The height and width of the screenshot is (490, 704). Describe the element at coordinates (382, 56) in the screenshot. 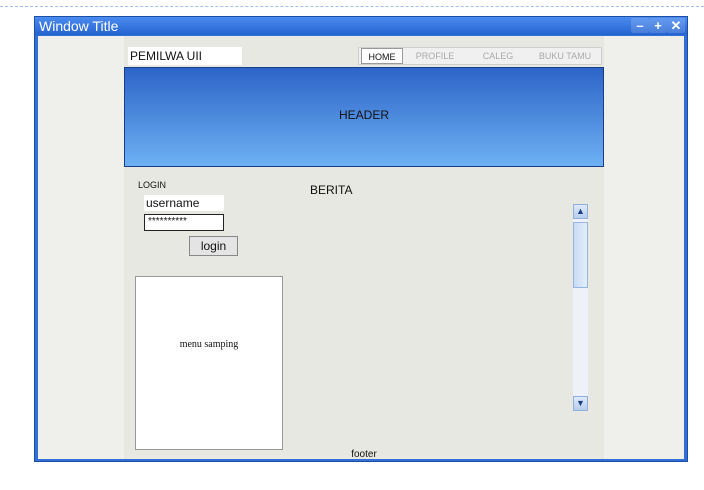

I see `tab-home: HOME` at that location.